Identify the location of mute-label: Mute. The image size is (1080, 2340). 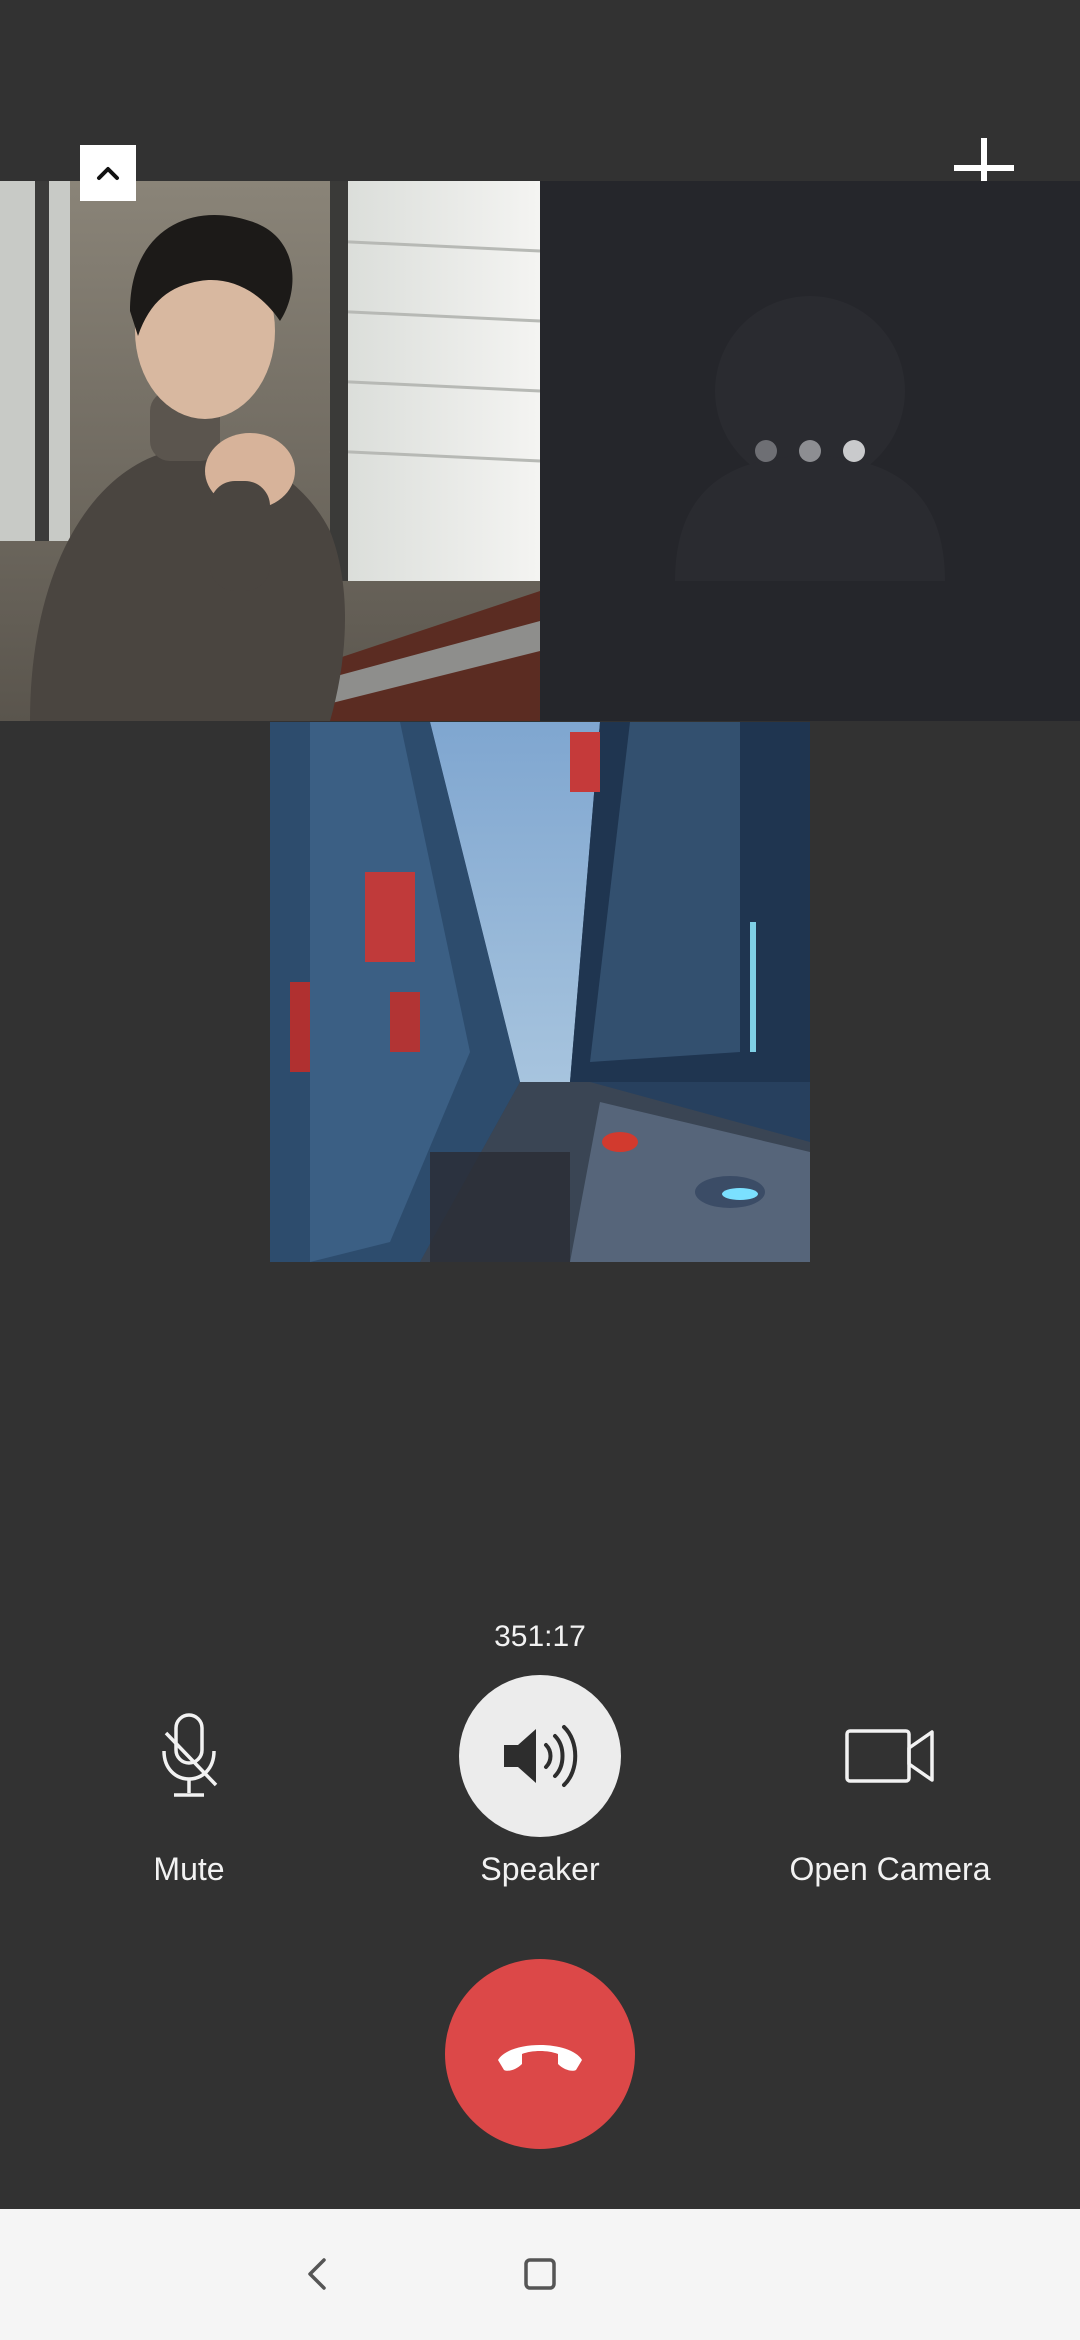
(189, 1869).